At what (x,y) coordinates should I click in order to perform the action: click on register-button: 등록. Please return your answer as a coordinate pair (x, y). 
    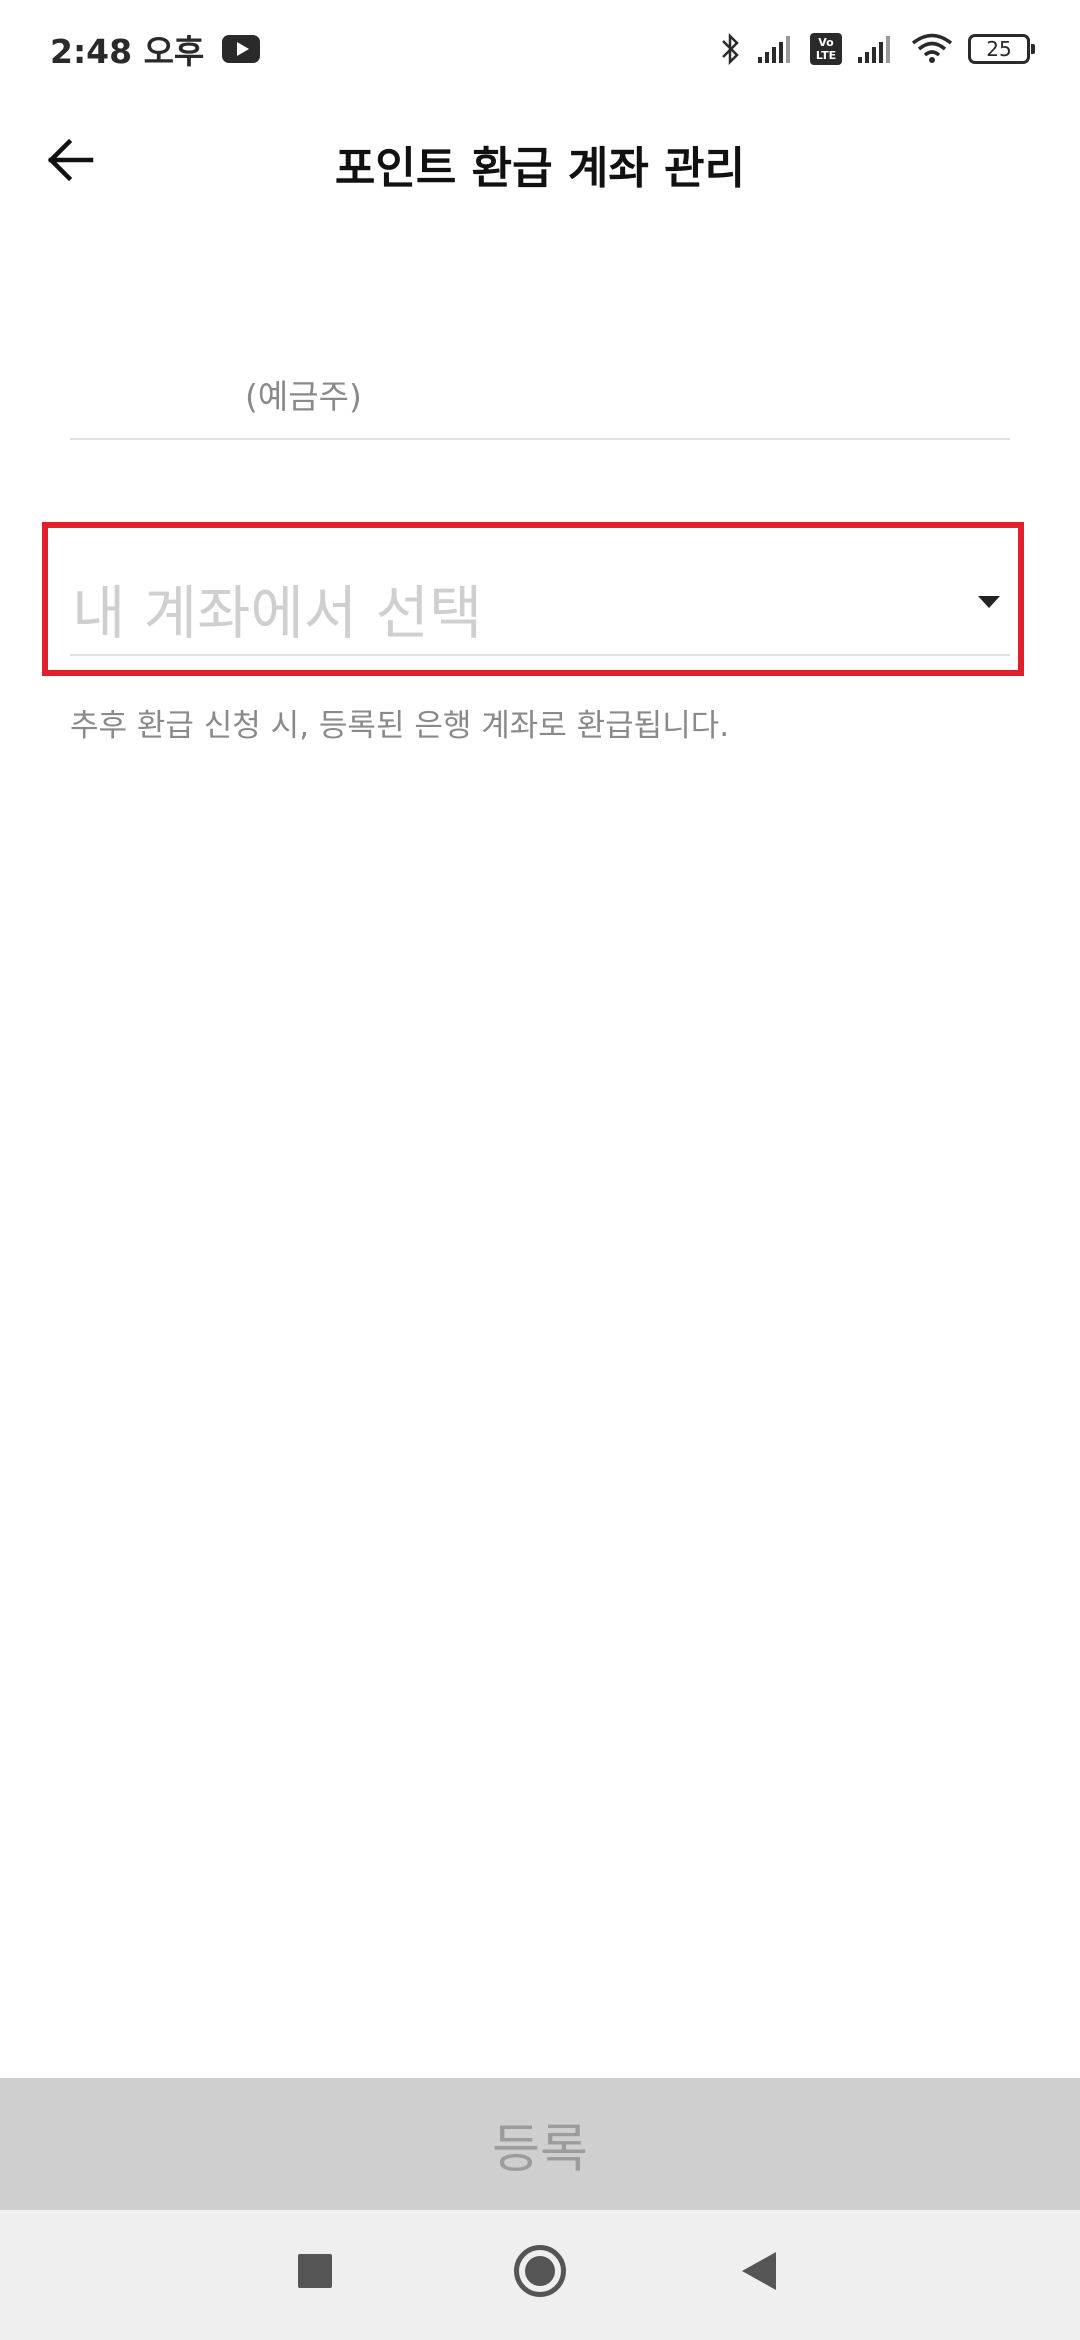
    Looking at the image, I should click on (540, 2144).